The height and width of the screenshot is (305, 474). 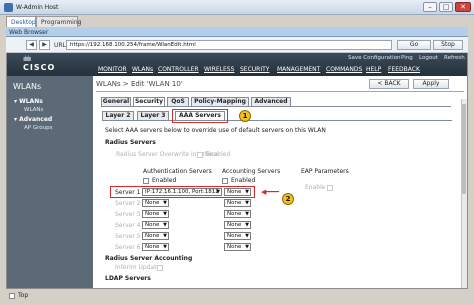 I want to click on server2-label: Server 2, so click(x=128, y=203).